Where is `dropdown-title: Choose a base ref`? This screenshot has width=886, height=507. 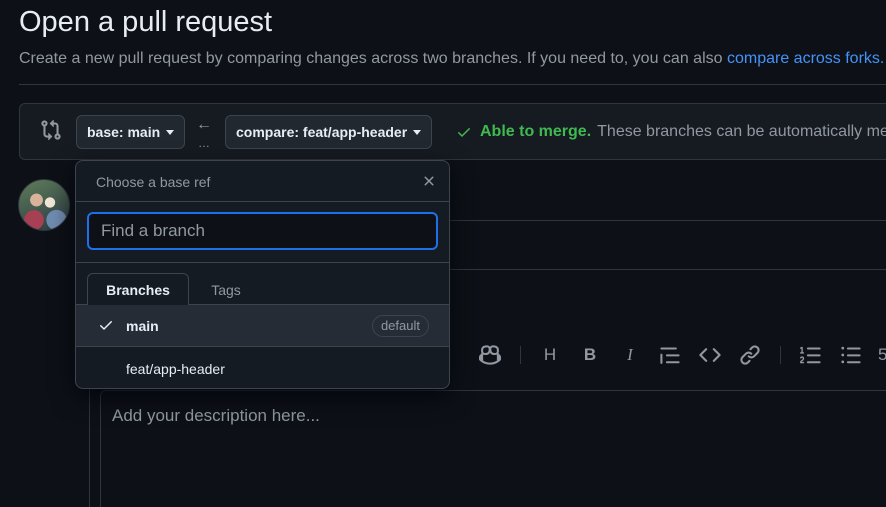 dropdown-title: Choose a base ref is located at coordinates (153, 182).